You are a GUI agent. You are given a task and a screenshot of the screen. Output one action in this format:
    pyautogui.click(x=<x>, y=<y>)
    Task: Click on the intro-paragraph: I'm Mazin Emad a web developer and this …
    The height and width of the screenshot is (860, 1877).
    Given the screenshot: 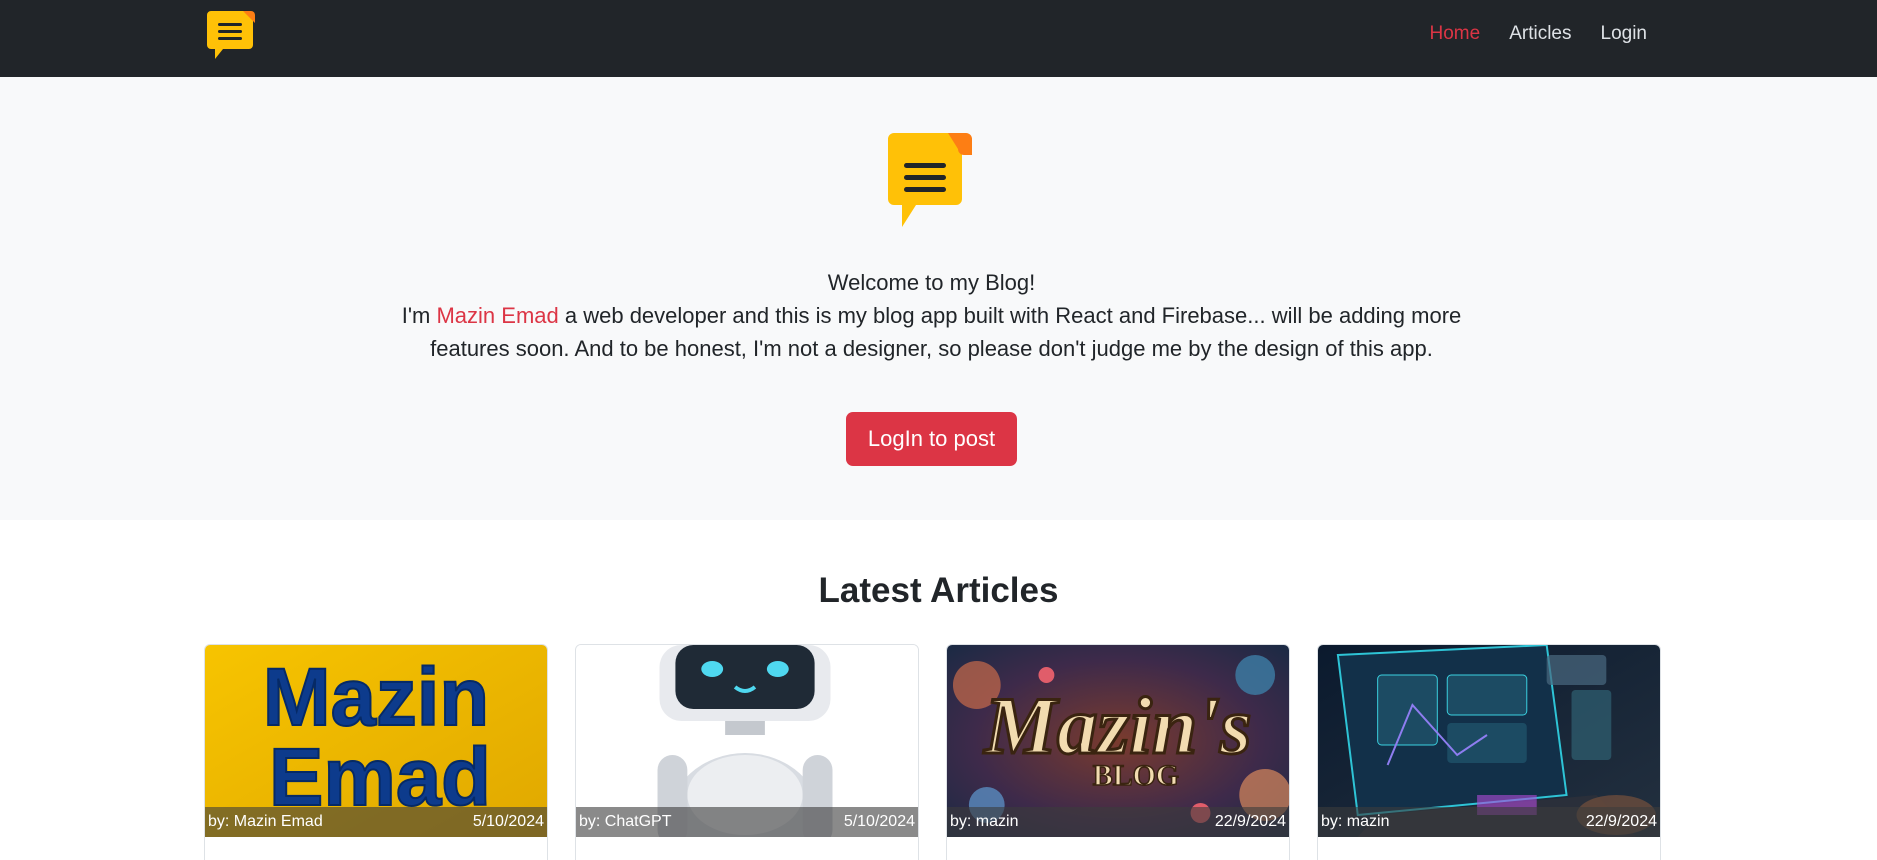 What is the action you would take?
    pyautogui.click(x=931, y=332)
    